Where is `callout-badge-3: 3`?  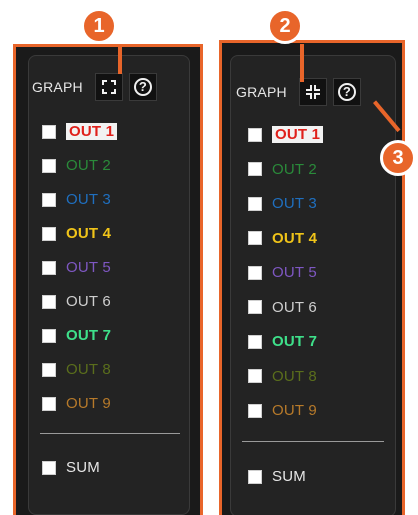 callout-badge-3: 3 is located at coordinates (398, 158).